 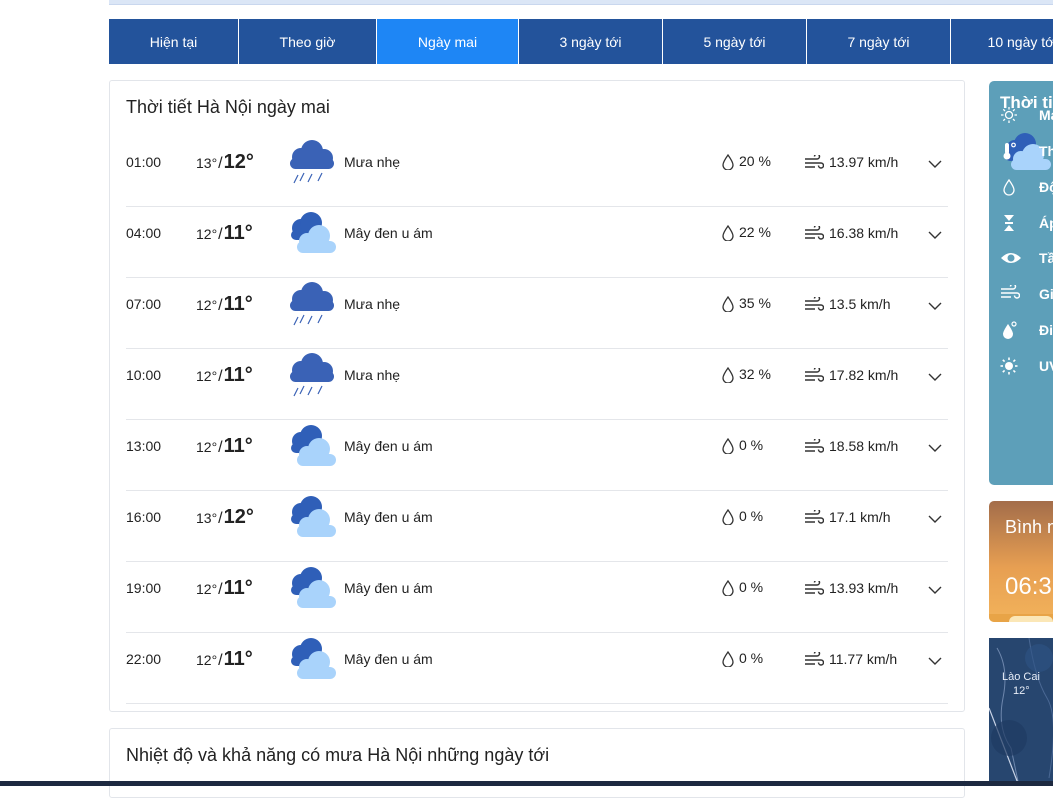 I want to click on sunrise-card: Bình m 06:3, so click(x=1021, y=561).